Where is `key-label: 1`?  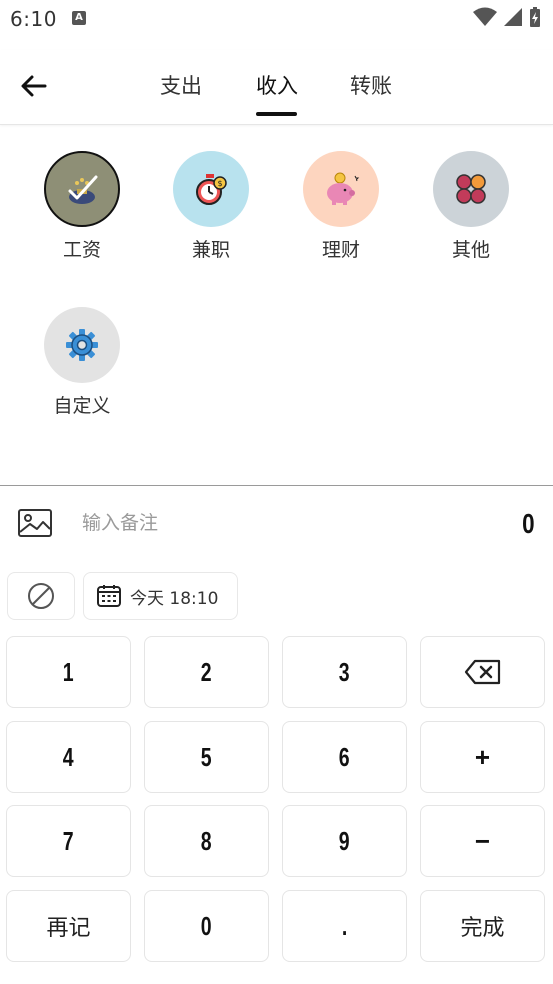 key-label: 1 is located at coordinates (68, 671).